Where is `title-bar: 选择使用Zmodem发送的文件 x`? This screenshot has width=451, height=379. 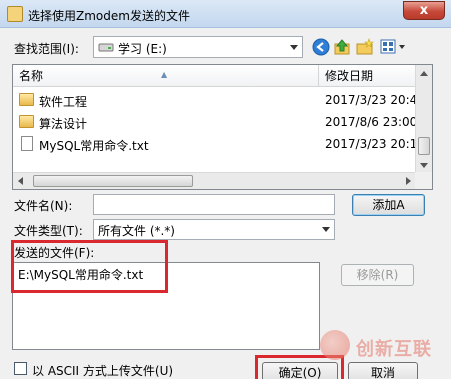 title-bar: 选择使用Zmodem发送的文件 x is located at coordinates (225, 14).